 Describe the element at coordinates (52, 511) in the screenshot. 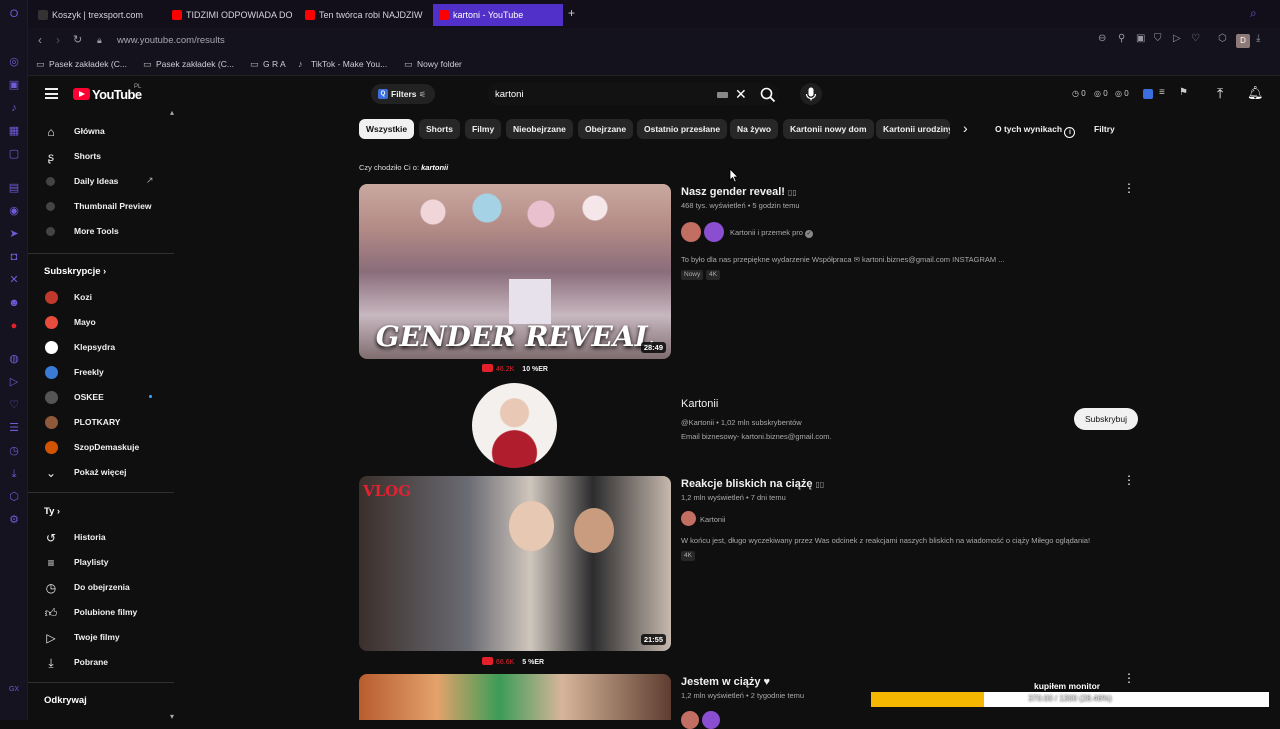

I see `you-heading: Ty ›` at that location.